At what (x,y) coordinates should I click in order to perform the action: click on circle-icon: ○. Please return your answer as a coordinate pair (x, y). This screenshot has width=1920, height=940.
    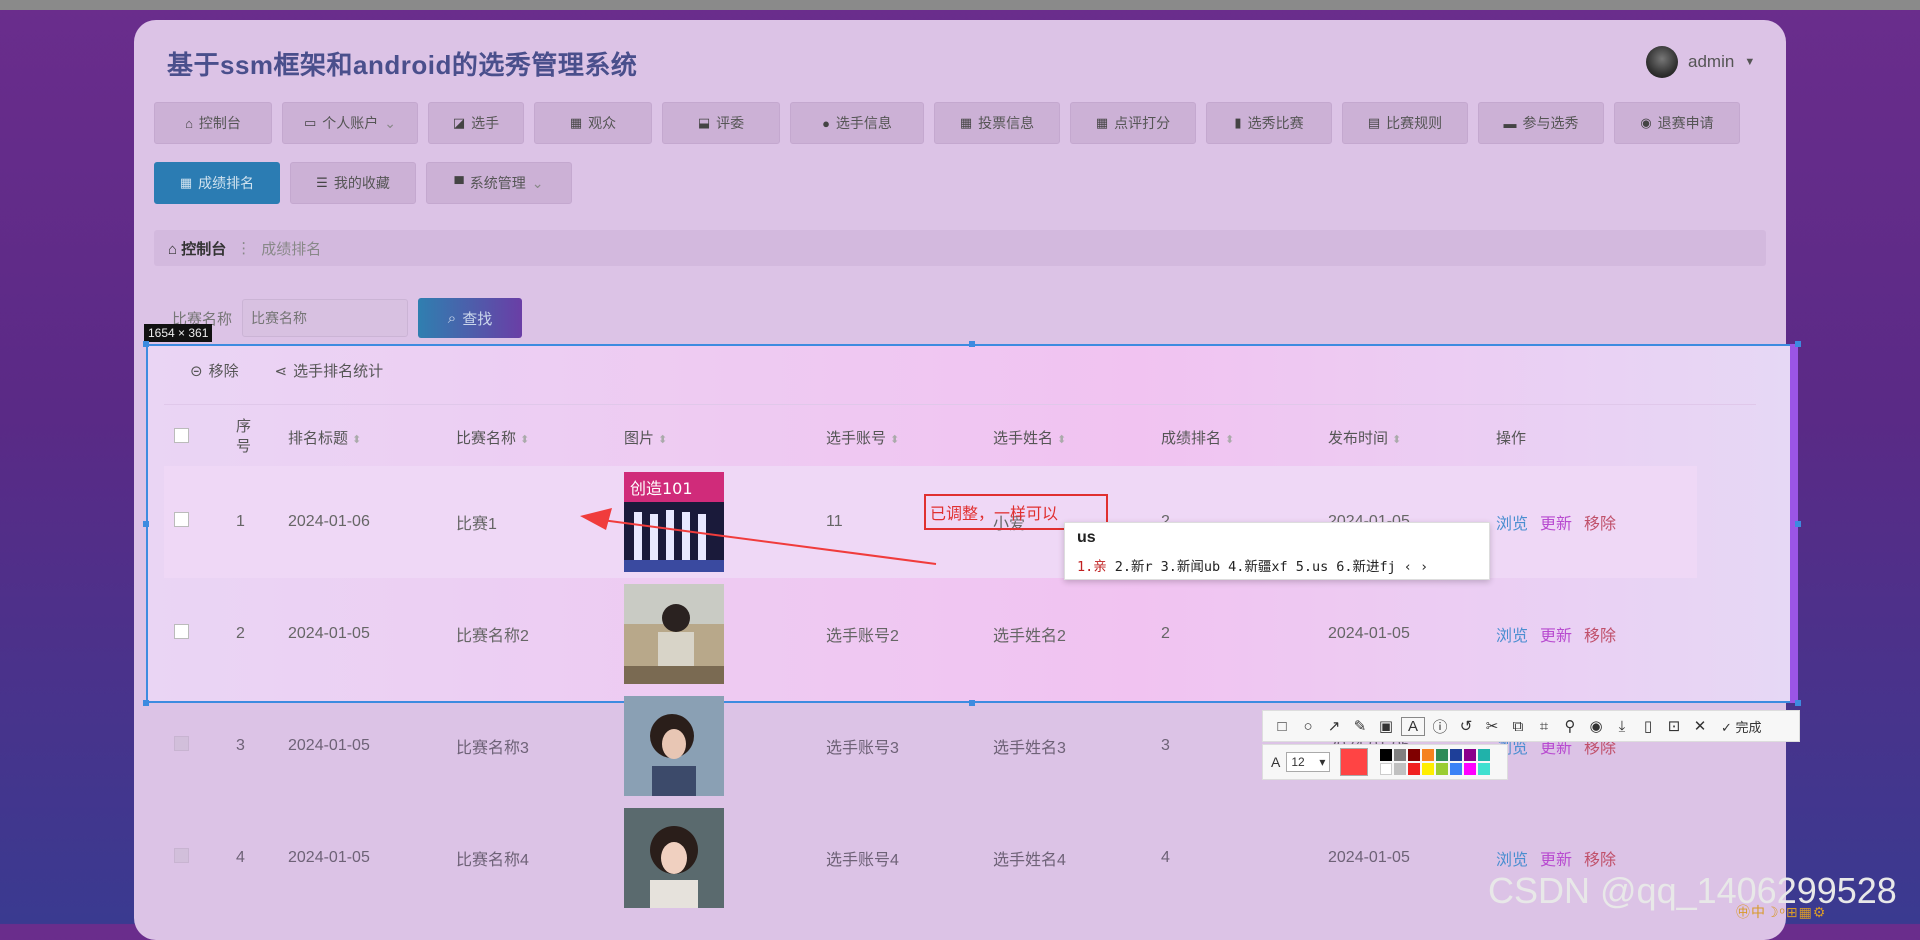
    Looking at the image, I should click on (1308, 726).